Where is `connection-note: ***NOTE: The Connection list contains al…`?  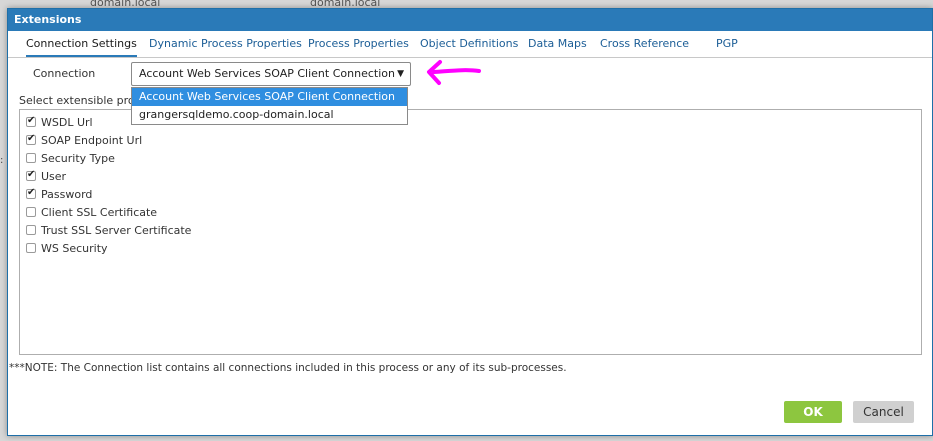
connection-note: ***NOTE: The Connection list contains al… is located at coordinates (288, 368).